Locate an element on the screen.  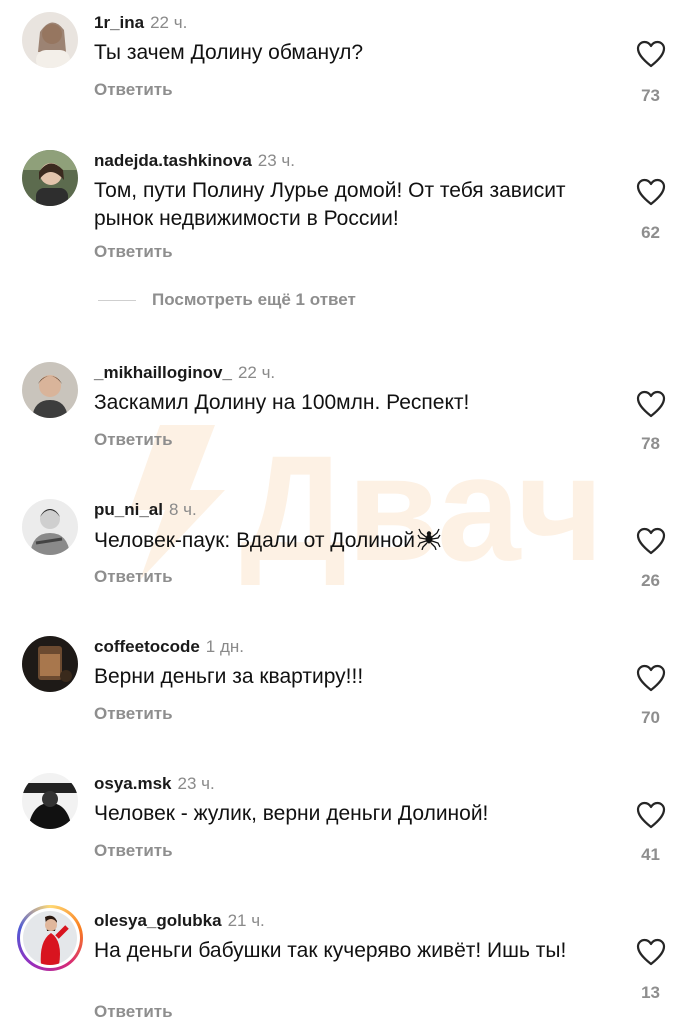
username: 1r_ina is located at coordinates (119, 22).